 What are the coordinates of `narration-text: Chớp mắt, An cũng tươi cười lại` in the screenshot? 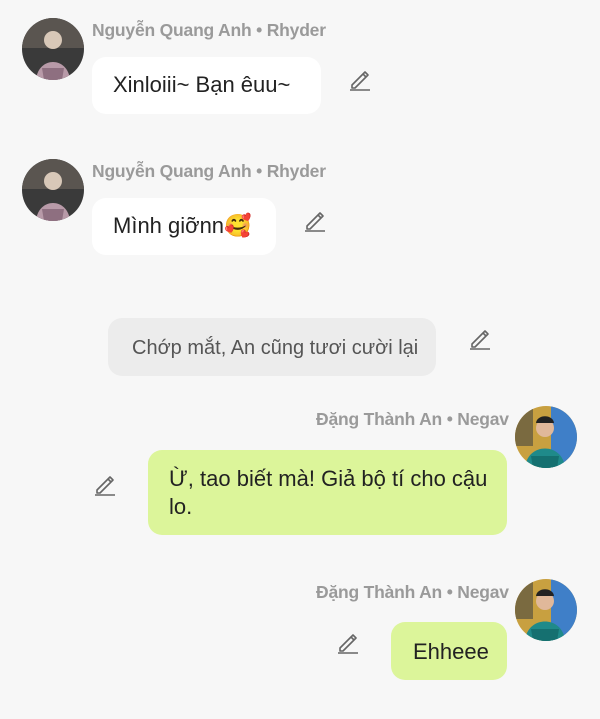 It's located at (275, 348).